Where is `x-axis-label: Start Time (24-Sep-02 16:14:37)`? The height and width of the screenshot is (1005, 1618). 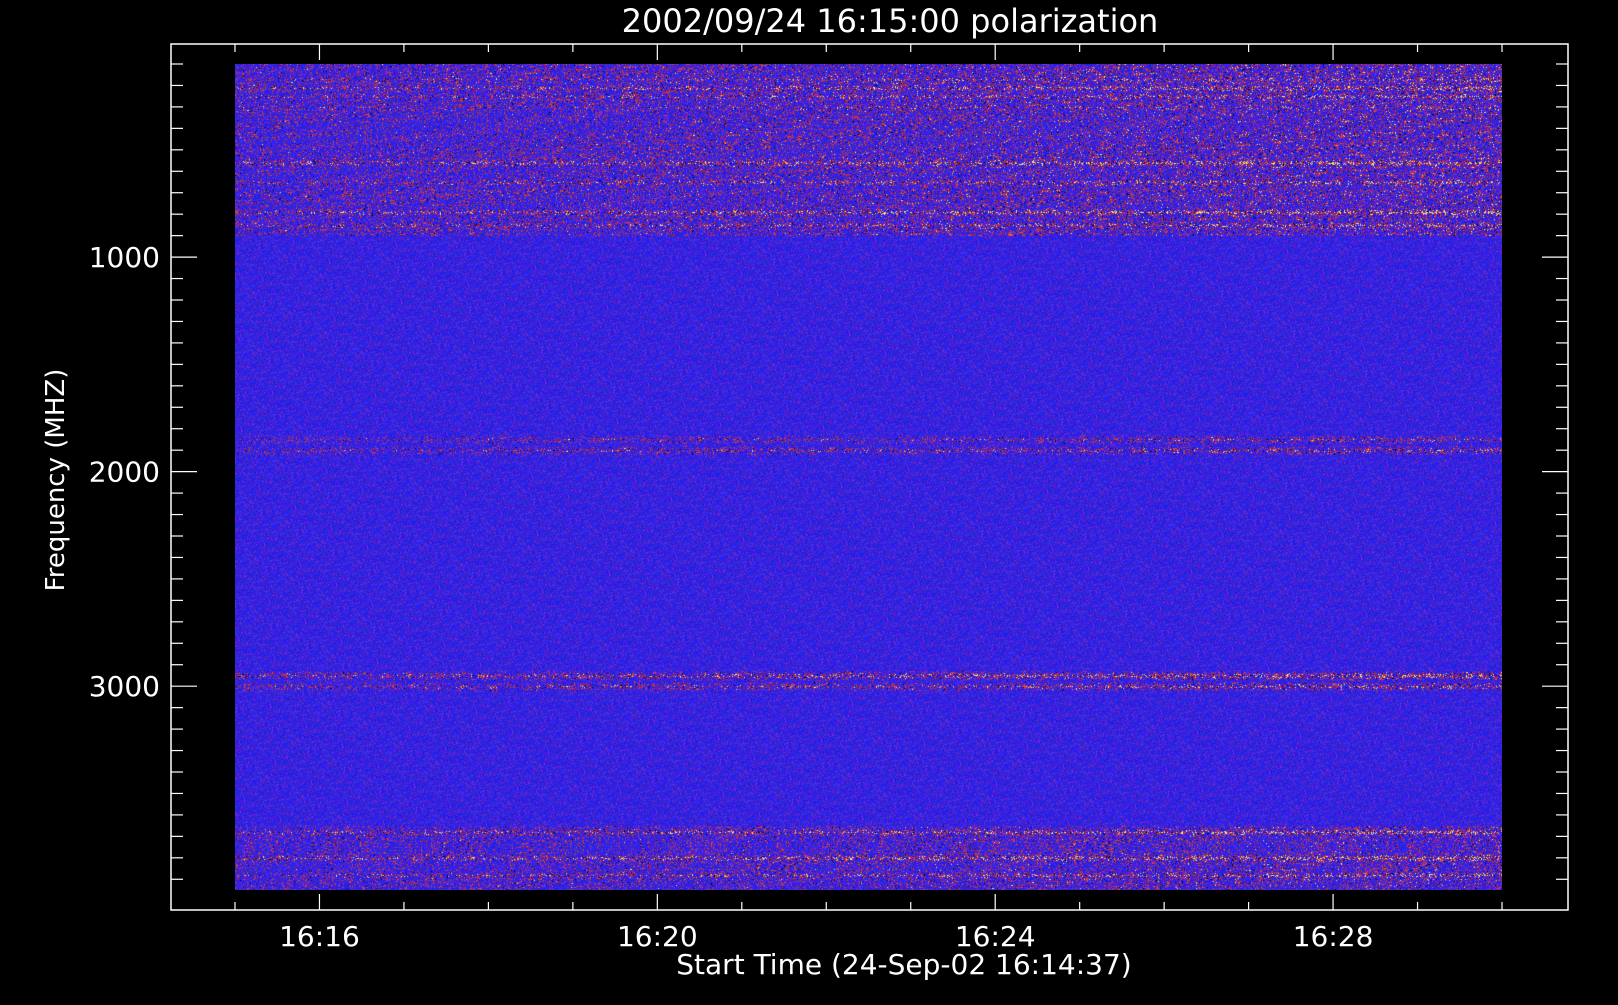
x-axis-label: Start Time (24-Sep-02 16:14:37) is located at coordinates (903, 964).